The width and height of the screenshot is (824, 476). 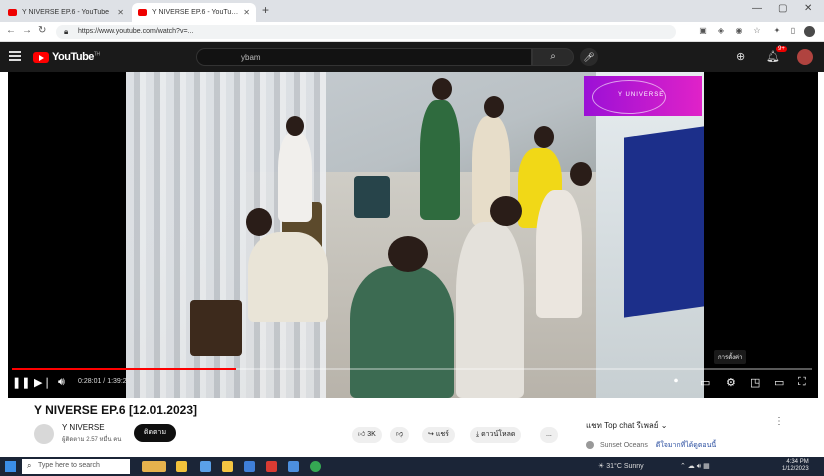 I want to click on browser-tab-title: Y NIVERSE EP.6 - YouTube, so click(x=195, y=12).